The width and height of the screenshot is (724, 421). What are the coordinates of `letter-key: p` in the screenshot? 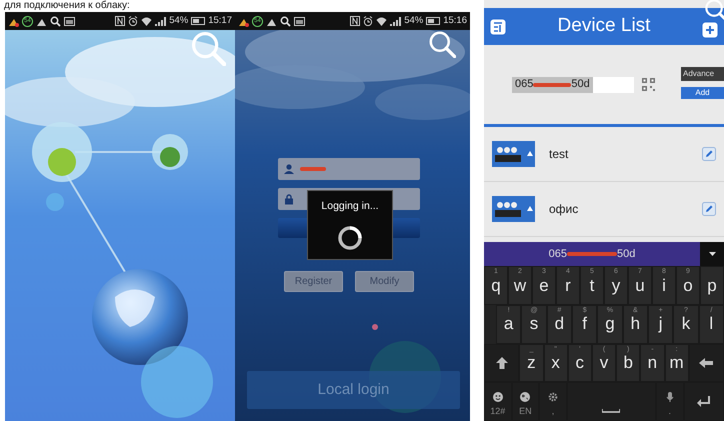 It's located at (712, 285).